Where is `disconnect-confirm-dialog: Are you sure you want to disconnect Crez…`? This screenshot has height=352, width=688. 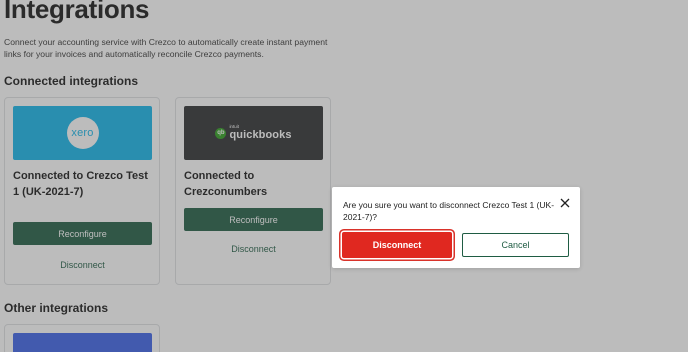 disconnect-confirm-dialog: Are you sure you want to disconnect Crez… is located at coordinates (456, 227).